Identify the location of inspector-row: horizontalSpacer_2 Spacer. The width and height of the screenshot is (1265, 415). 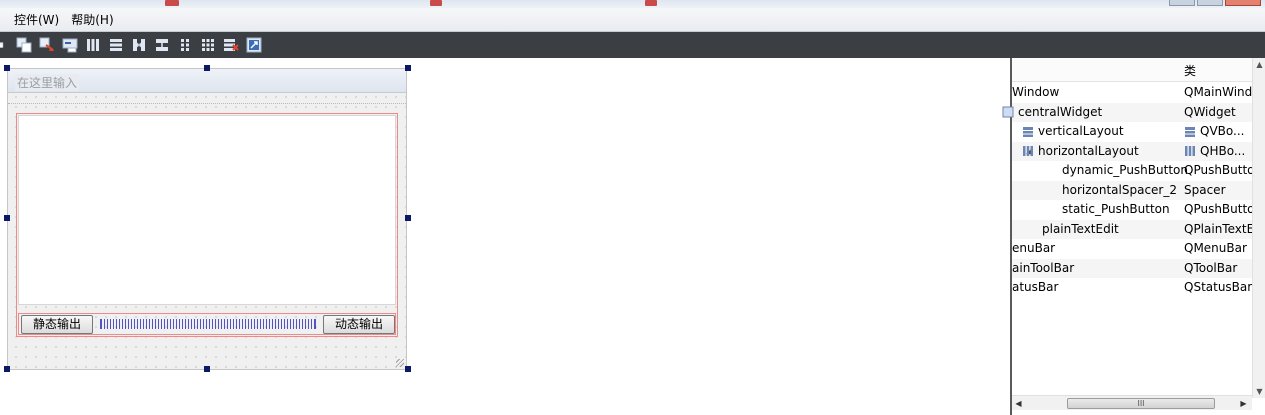
(1132, 190).